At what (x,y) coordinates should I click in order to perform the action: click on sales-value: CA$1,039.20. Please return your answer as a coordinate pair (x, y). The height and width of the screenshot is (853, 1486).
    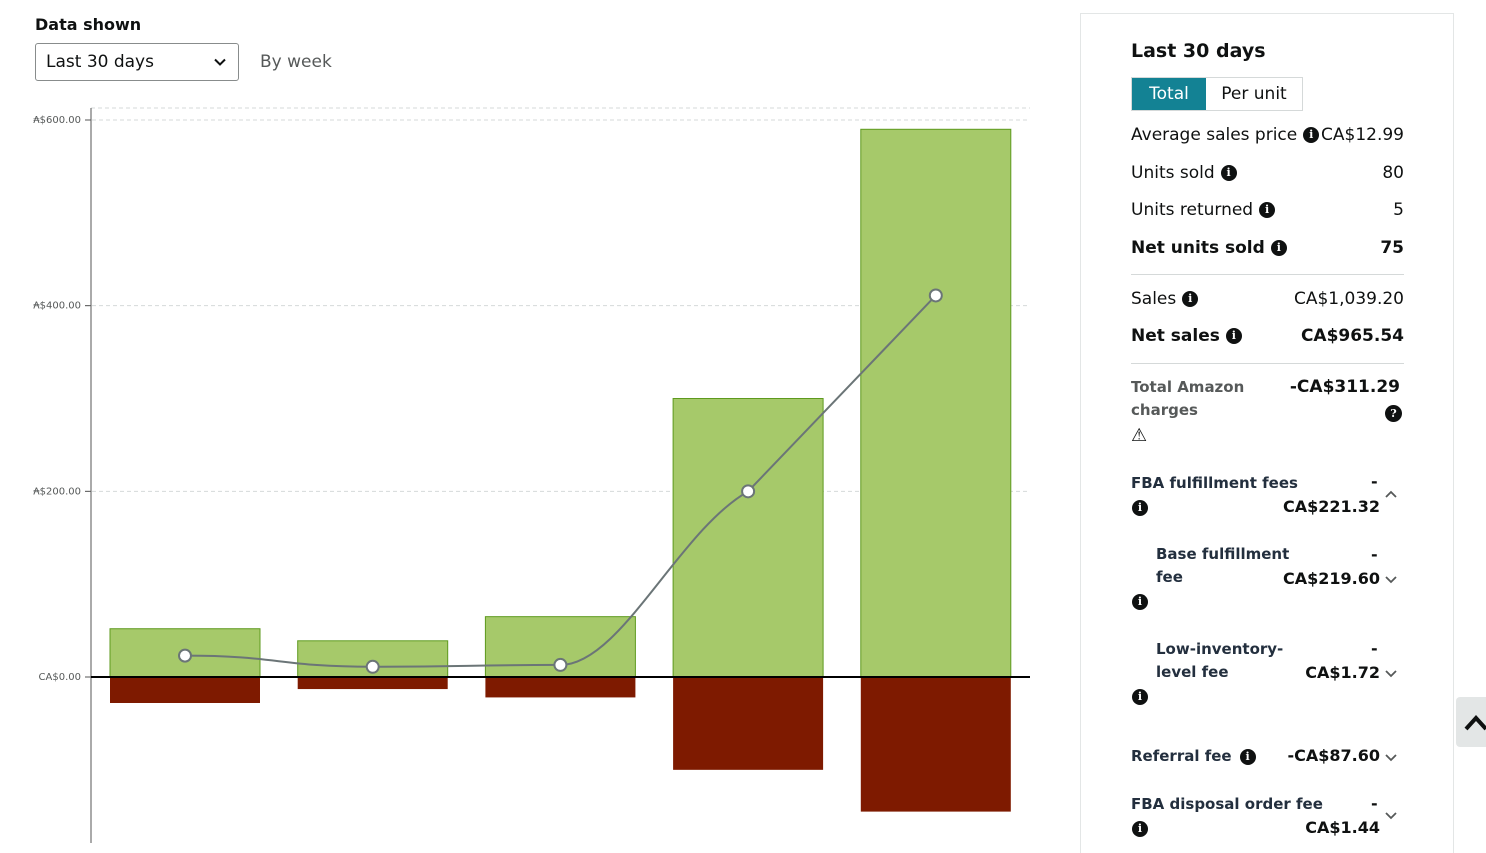
    Looking at the image, I should click on (1348, 299).